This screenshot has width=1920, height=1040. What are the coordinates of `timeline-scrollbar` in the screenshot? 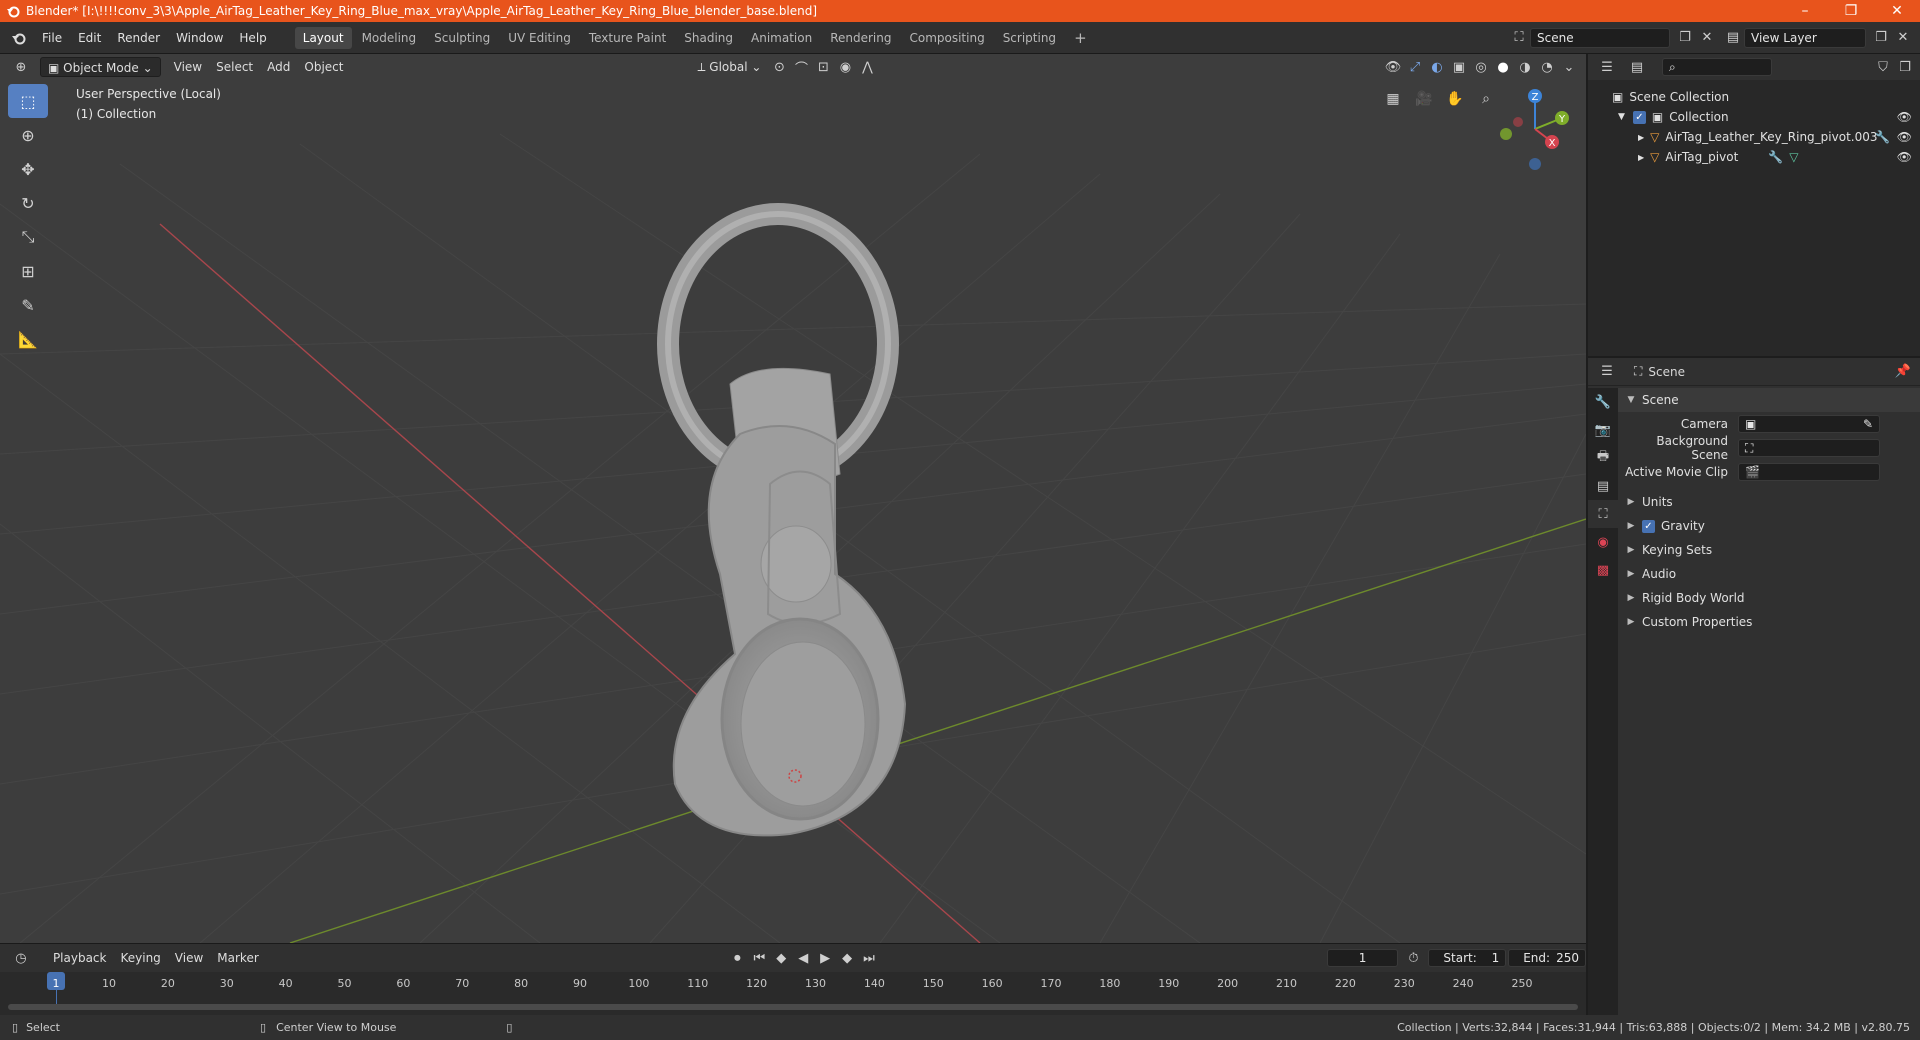 It's located at (793, 1007).